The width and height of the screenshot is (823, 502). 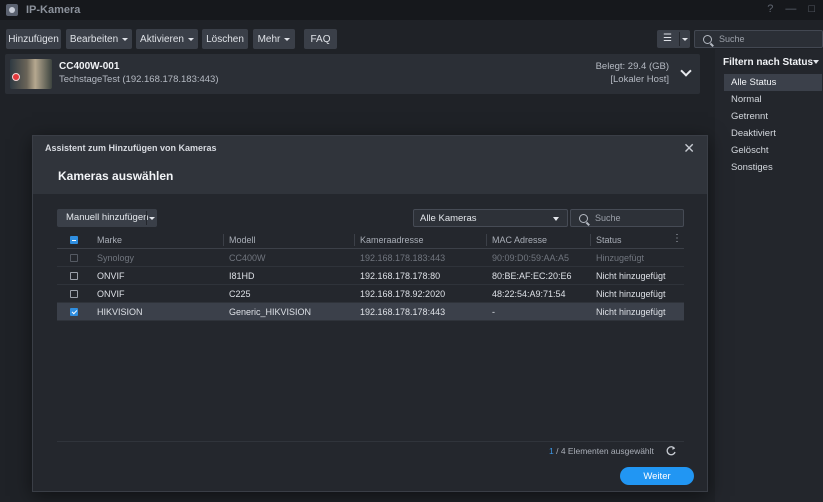 I want to click on dialog-subtitle: Kameras auswählen, so click(x=116, y=176).